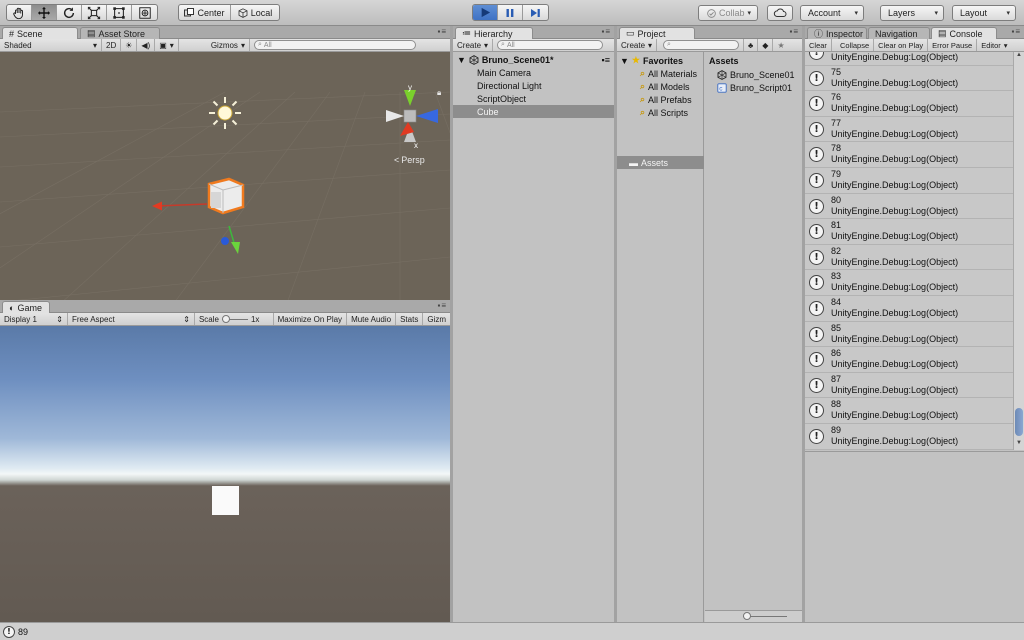 This screenshot has height=640, width=1024. Describe the element at coordinates (550, 45) in the screenshot. I see `hierarchy-search-input: ⌕ All` at that location.